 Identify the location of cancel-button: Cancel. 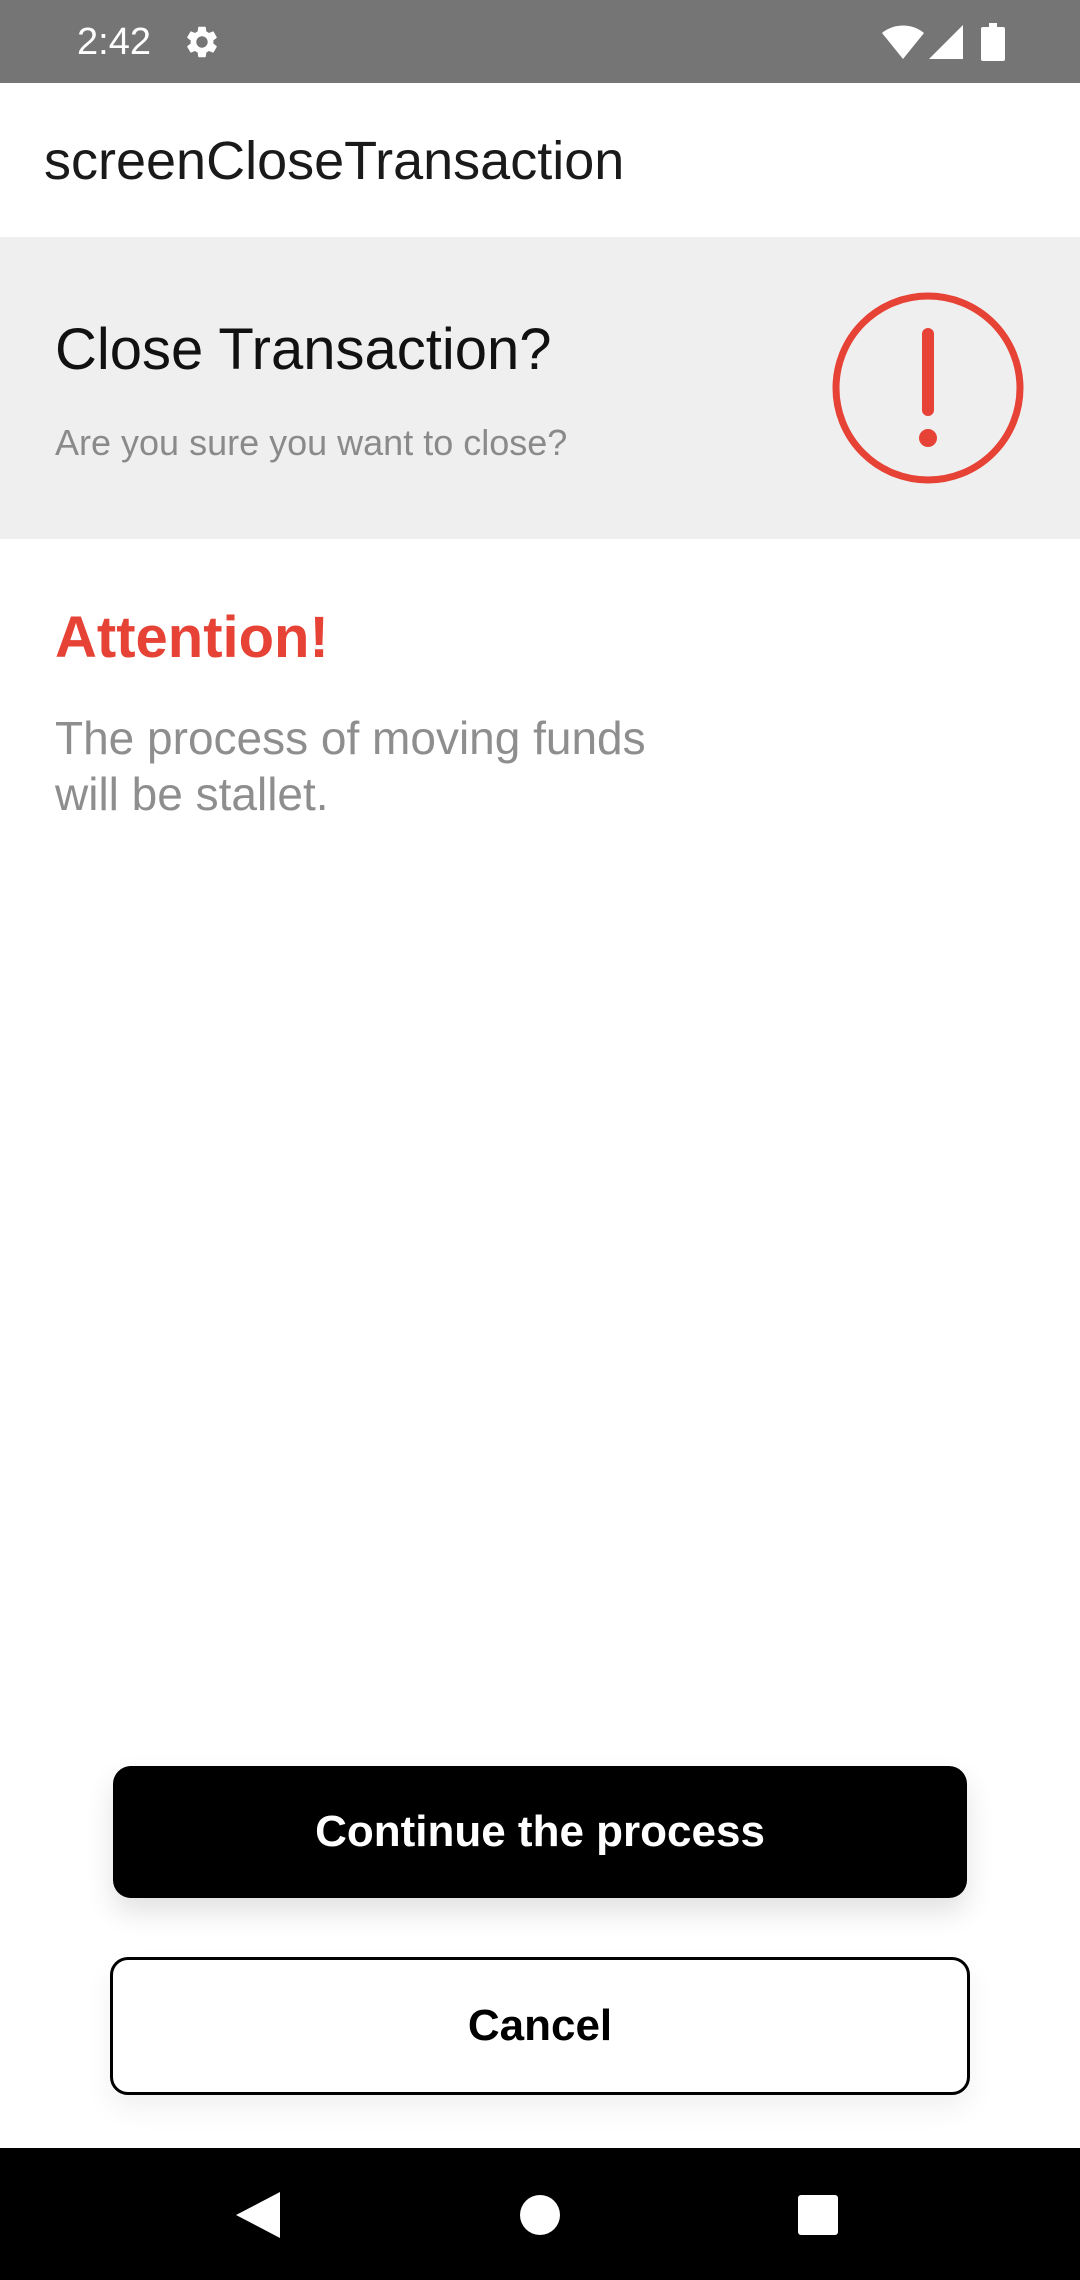
(540, 2026).